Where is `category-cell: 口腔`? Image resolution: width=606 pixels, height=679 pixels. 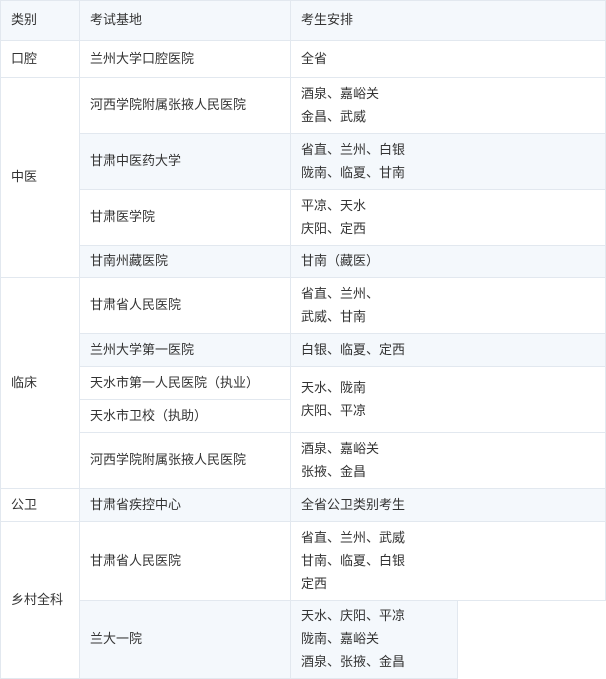
category-cell: 口腔 is located at coordinates (40, 59).